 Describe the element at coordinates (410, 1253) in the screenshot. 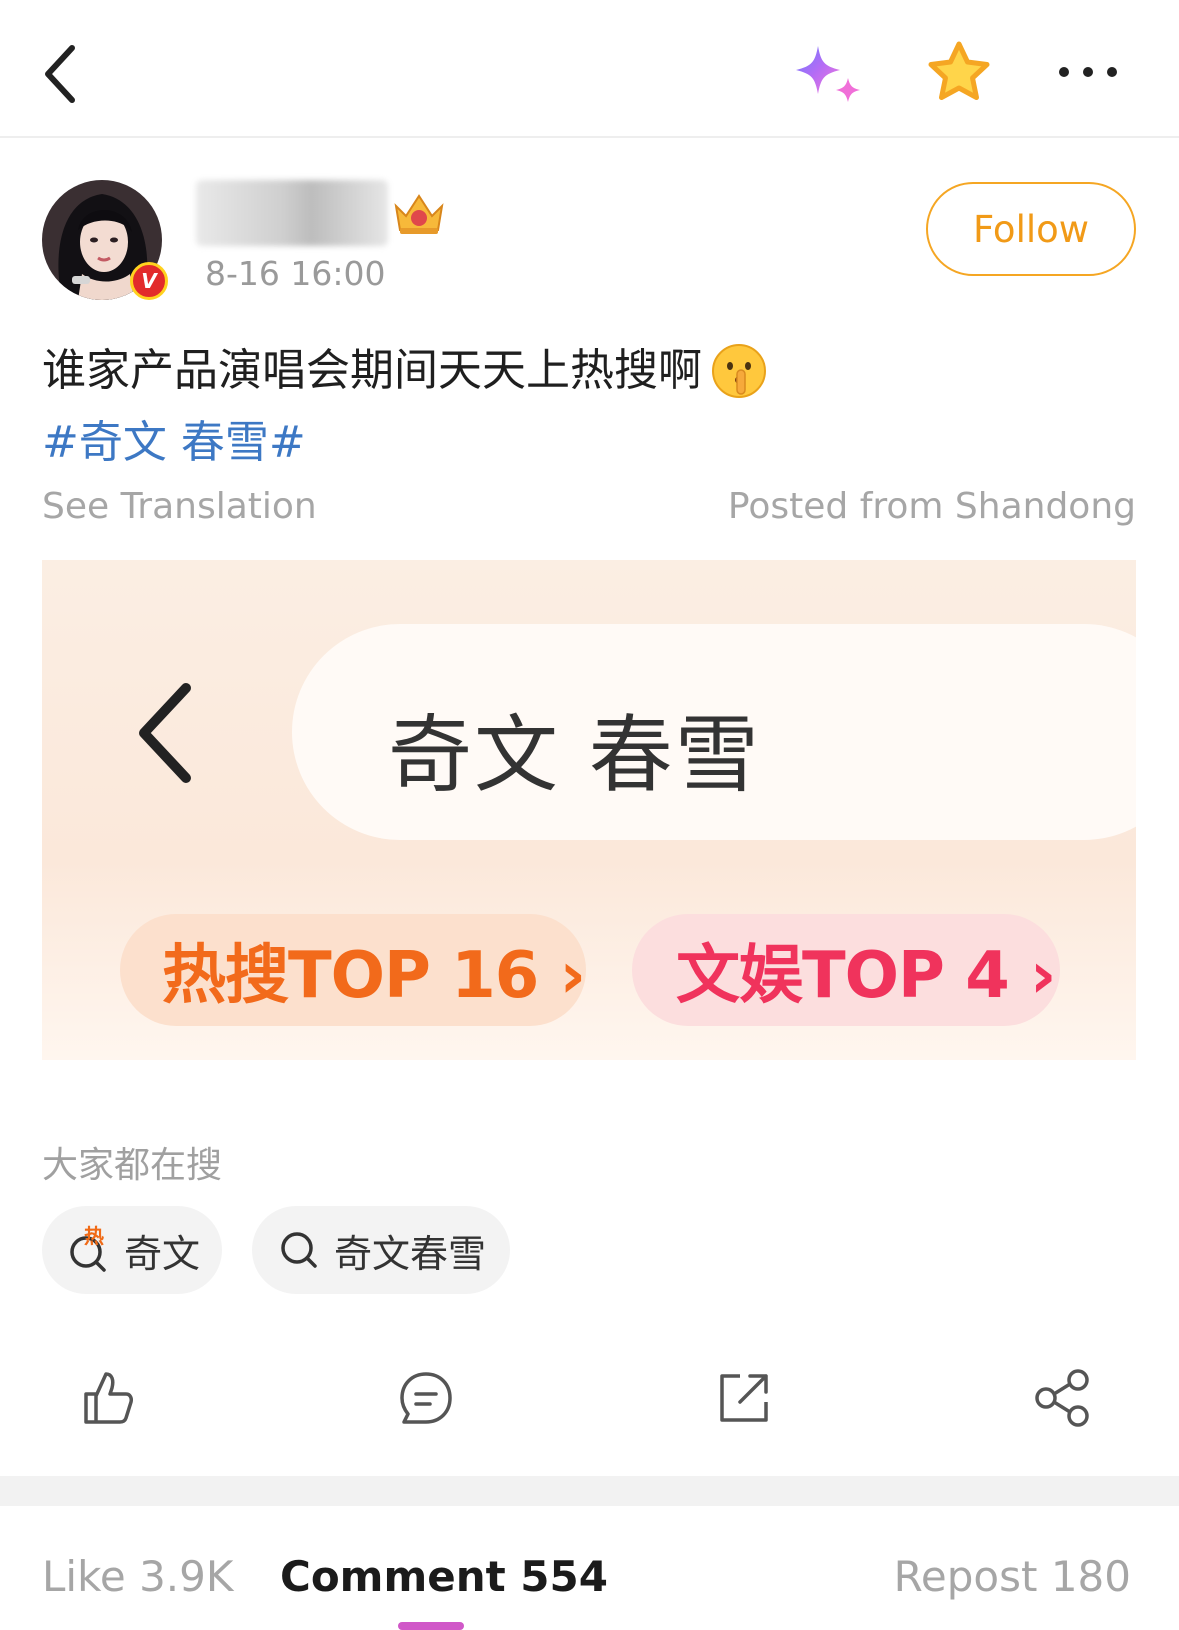

I see `chip-label: 奇文春雪` at that location.